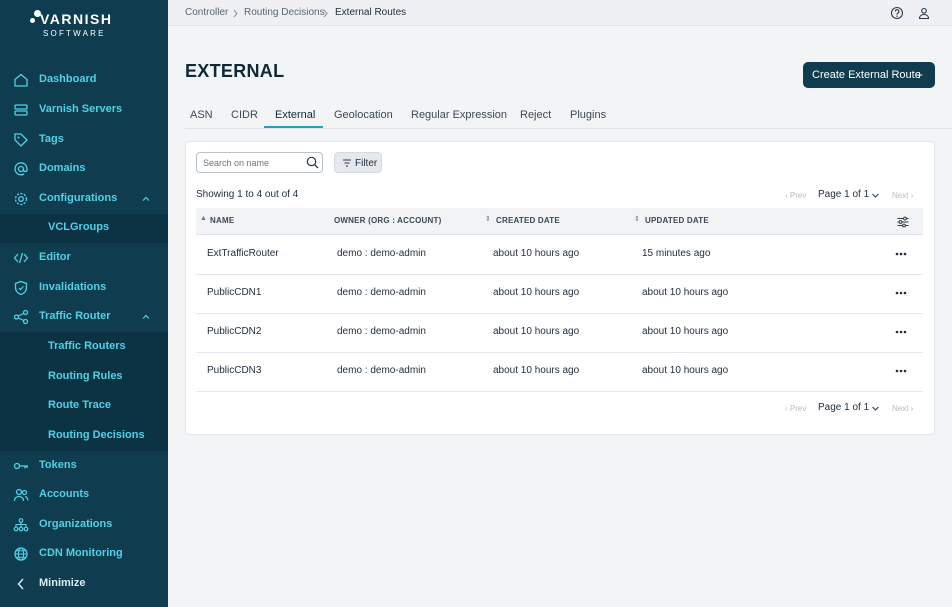 Image resolution: width=952 pixels, height=607 pixels. Describe the element at coordinates (84, 466) in the screenshot. I see `sidebar-item-tokens: Tokens` at that location.